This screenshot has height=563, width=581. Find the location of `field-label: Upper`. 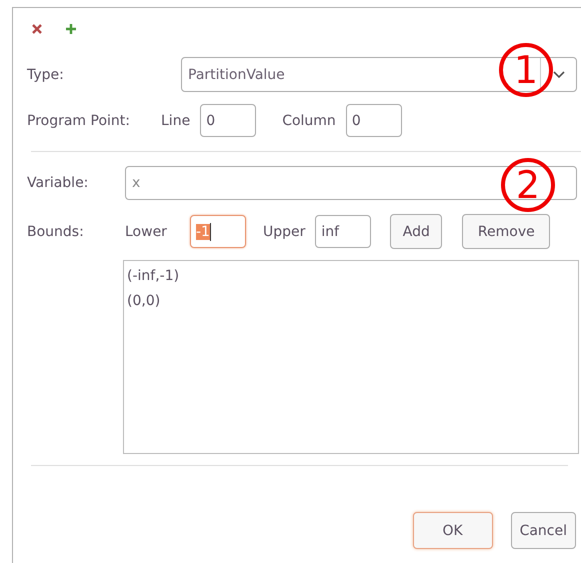

field-label: Upper is located at coordinates (284, 232).